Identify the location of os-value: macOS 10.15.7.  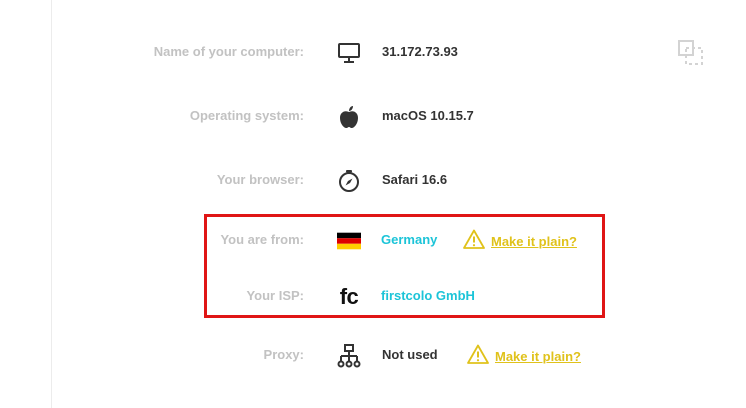
(428, 115).